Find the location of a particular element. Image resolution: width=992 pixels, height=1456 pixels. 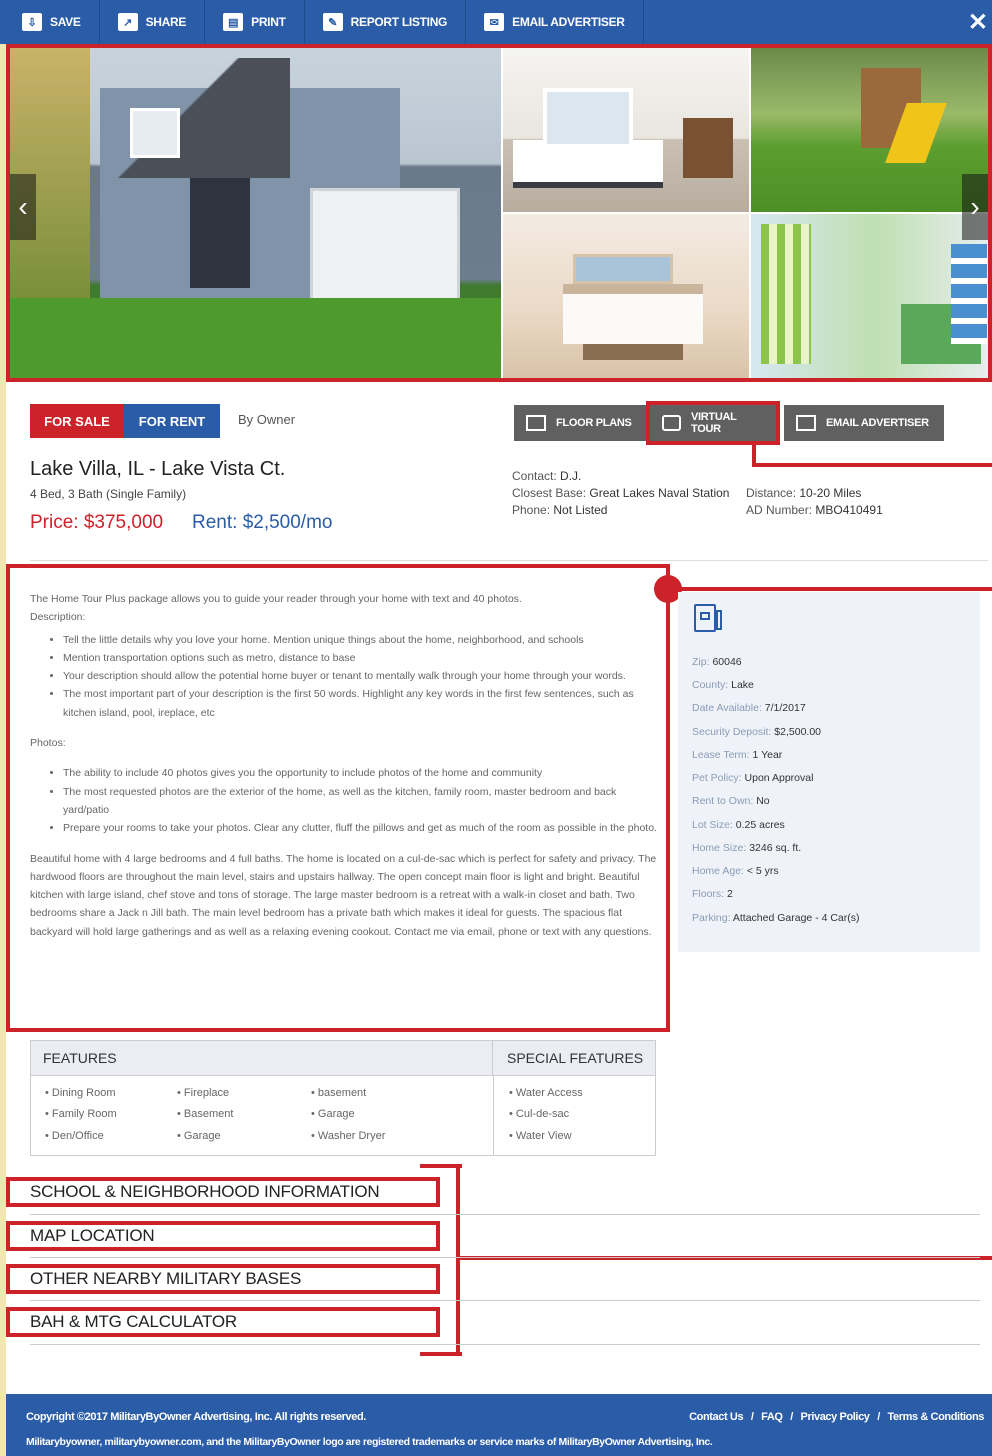

floor-plans-label: FLOOR PLANS is located at coordinates (594, 423).